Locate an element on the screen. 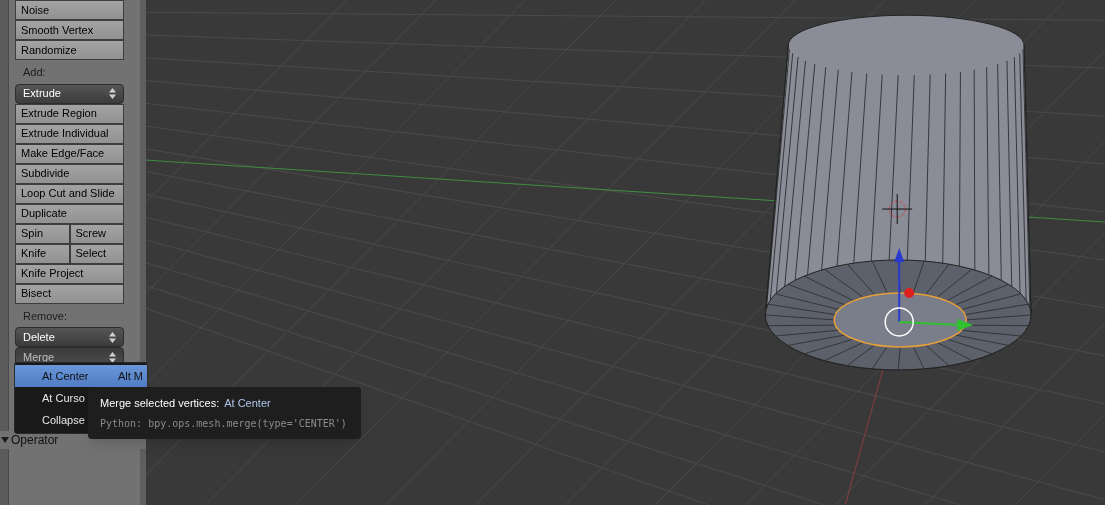 The width and height of the screenshot is (1105, 505). menu-item: At Center Alt M is located at coordinates (81, 376).